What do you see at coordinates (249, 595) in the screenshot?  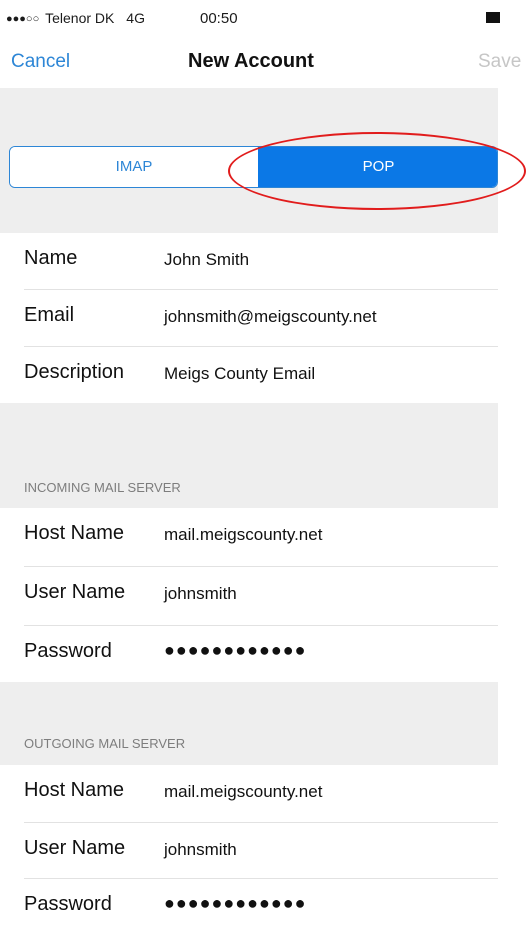 I see `incoming-username-row: User Name johnsmith` at bounding box center [249, 595].